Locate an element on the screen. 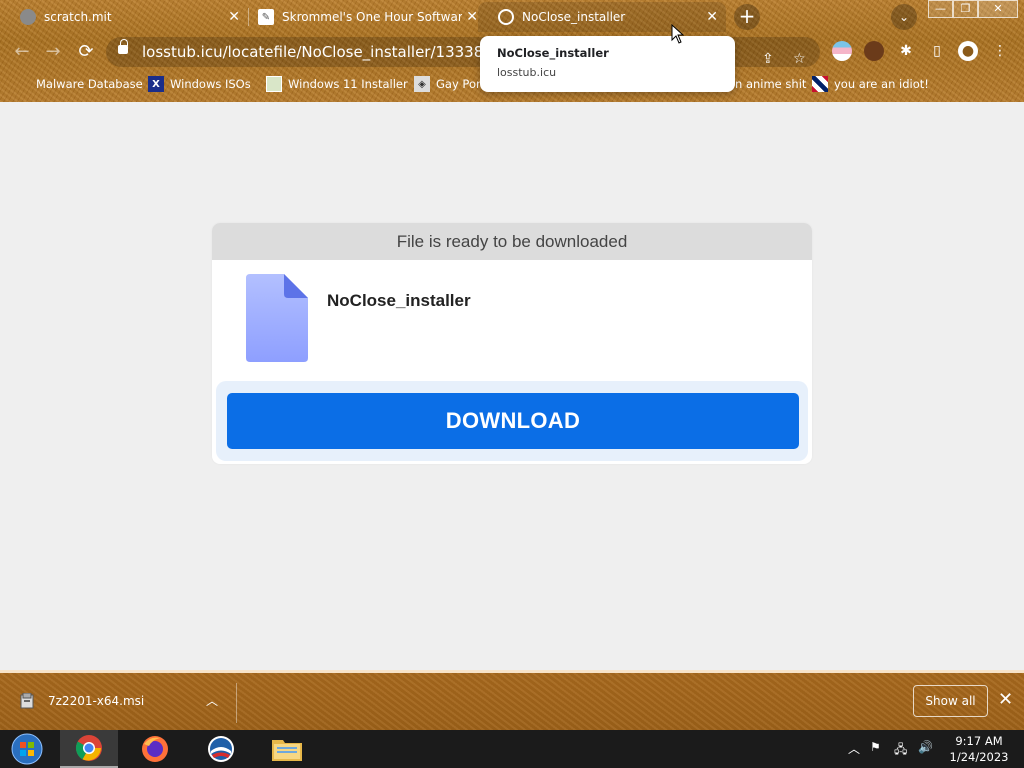 The width and height of the screenshot is (1024, 768). close-window-button: ✕ is located at coordinates (998, 9).